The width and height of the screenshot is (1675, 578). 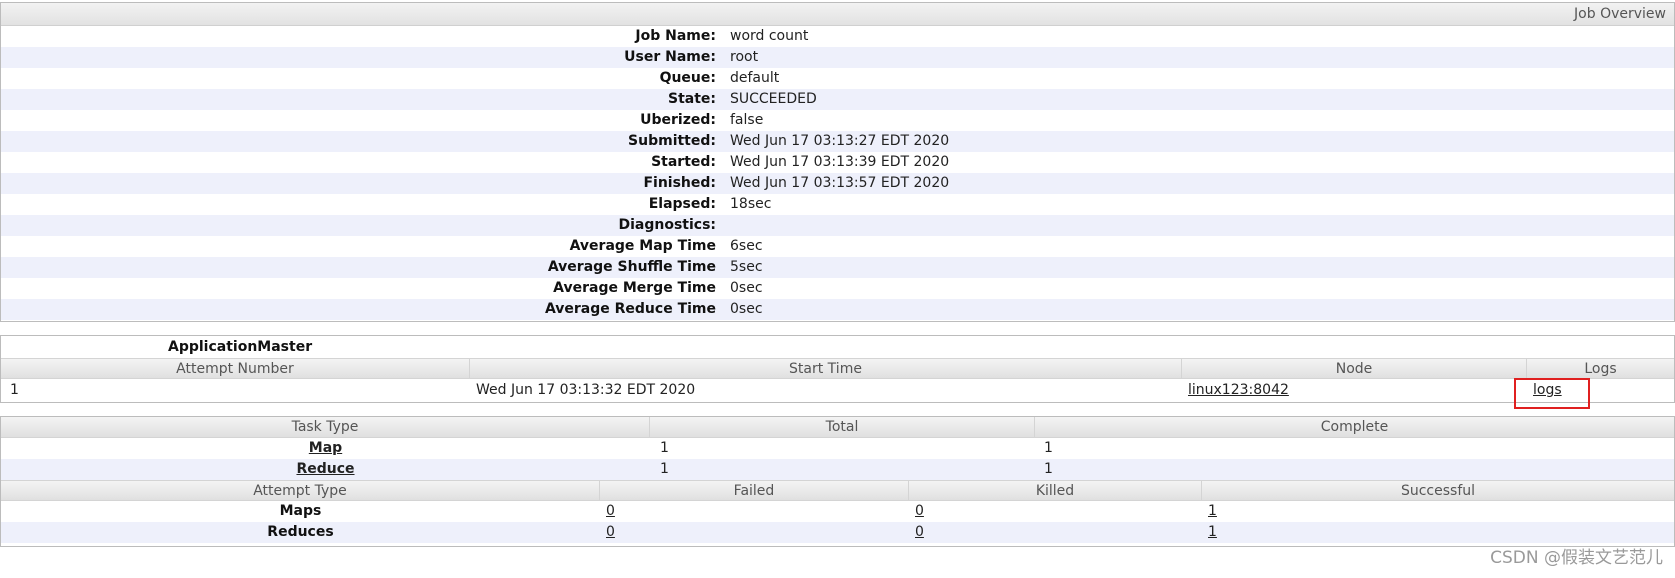 What do you see at coordinates (631, 267) in the screenshot?
I see `info-label: Average Shuffle Time` at bounding box center [631, 267].